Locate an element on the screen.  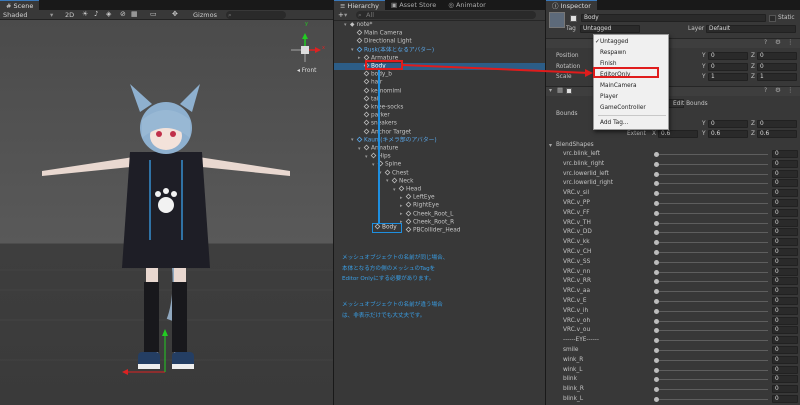
highlight-arrow is located at coordinates (497, 70).